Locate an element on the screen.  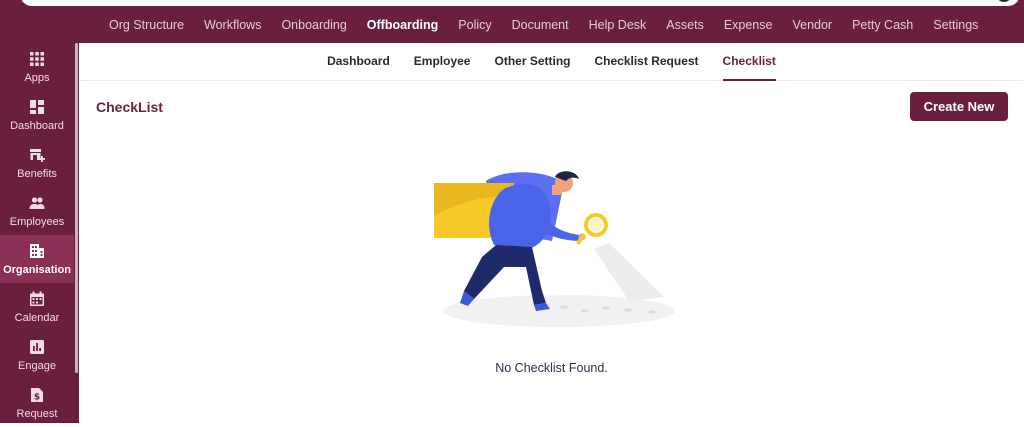
sidebar-item-label: Dashboard is located at coordinates (37, 125).